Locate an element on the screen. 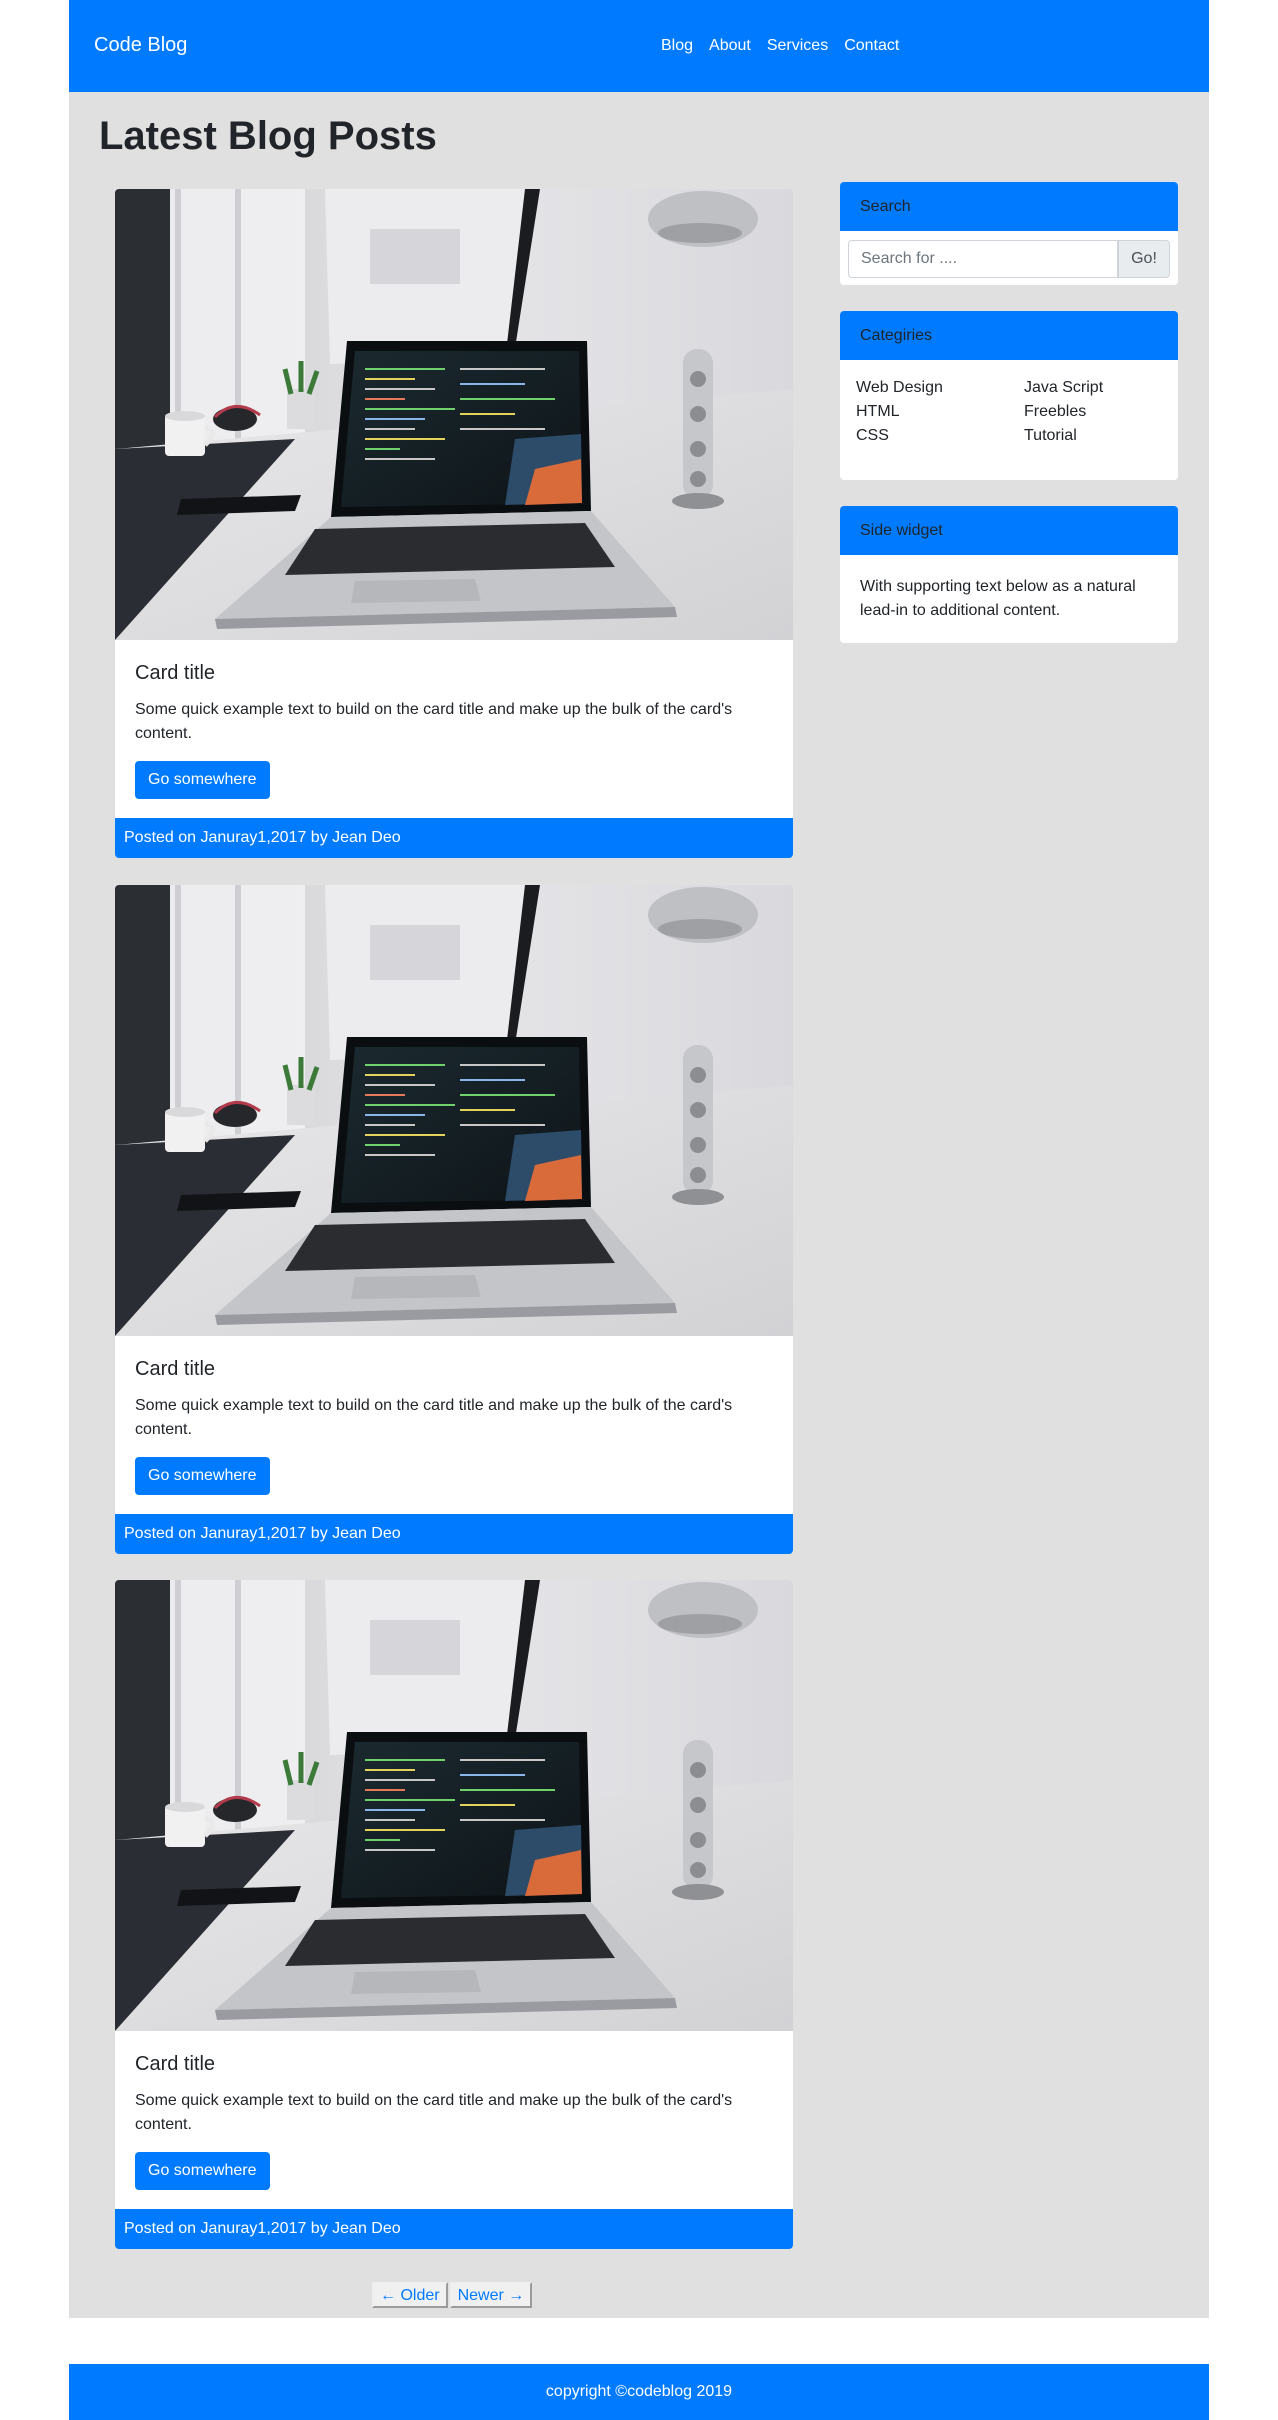  category-item: HTML is located at coordinates (899, 412).